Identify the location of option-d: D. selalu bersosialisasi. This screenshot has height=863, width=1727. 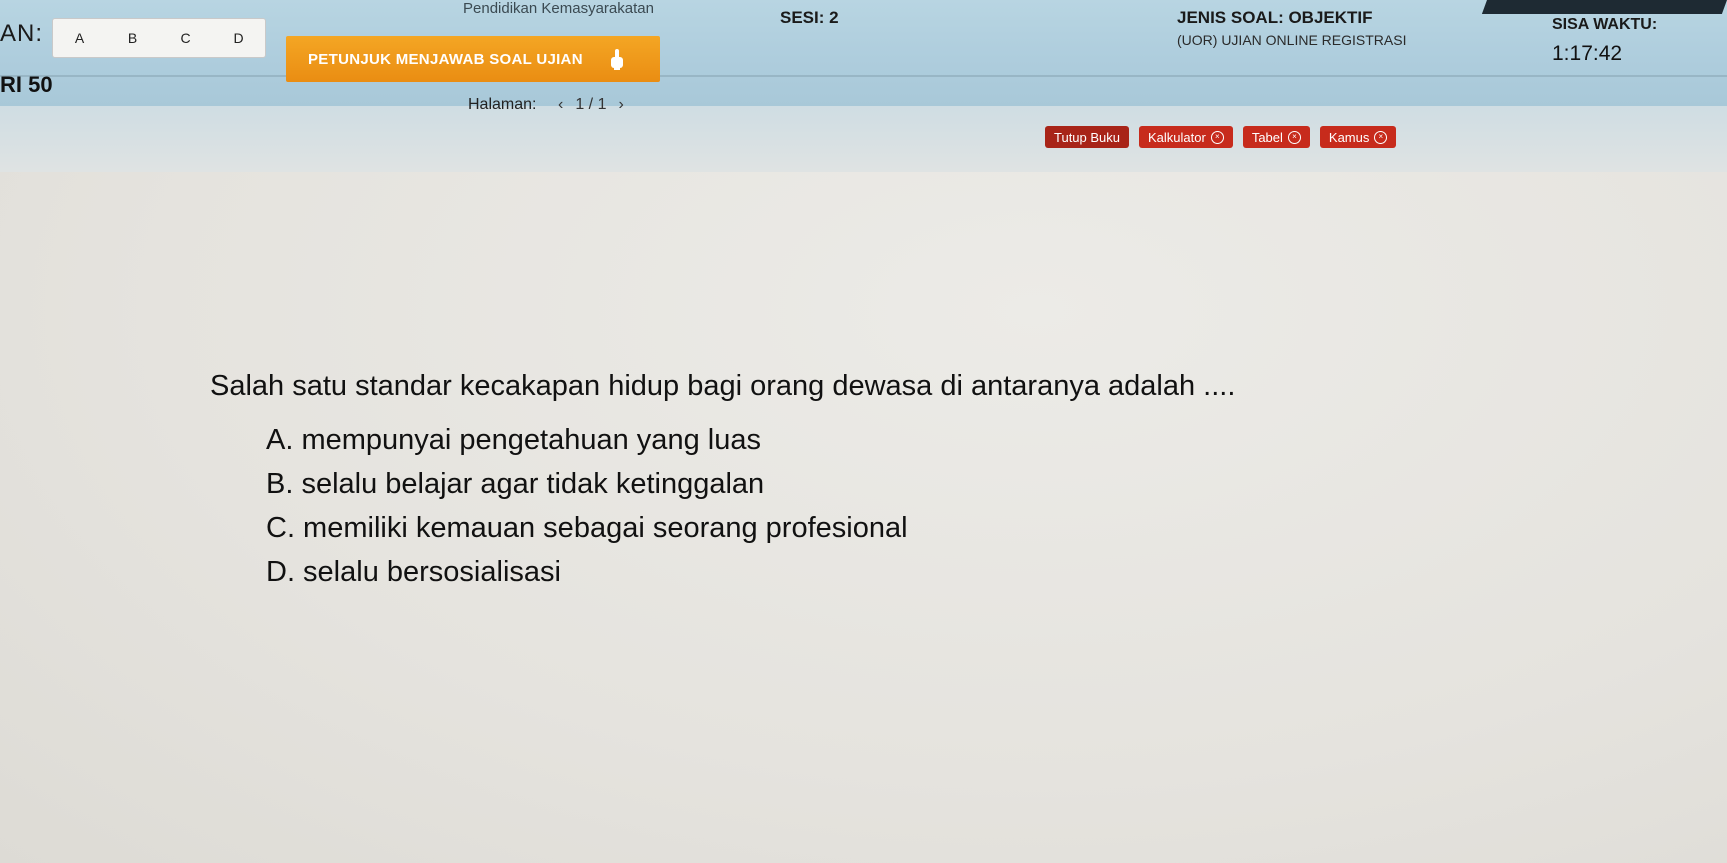
(587, 572).